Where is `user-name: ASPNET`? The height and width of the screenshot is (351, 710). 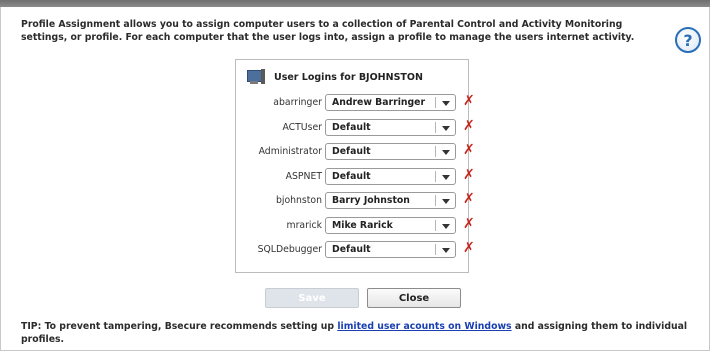
user-name: ASPNET is located at coordinates (303, 176).